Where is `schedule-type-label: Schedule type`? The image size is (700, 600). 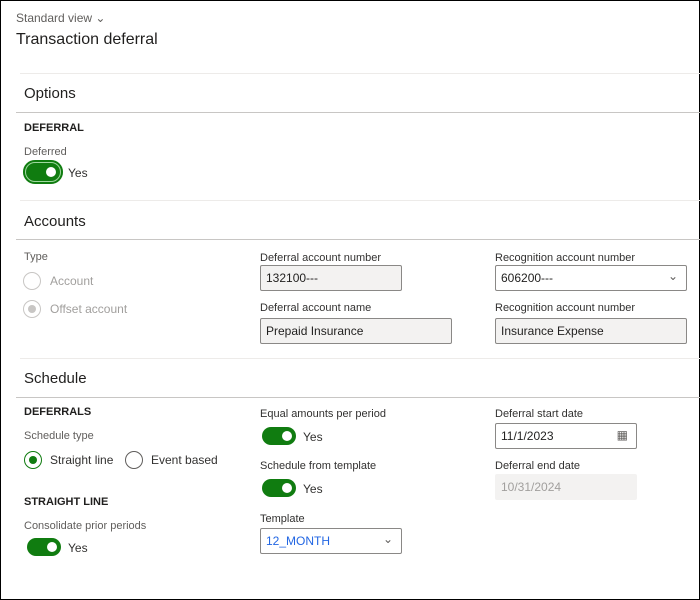 schedule-type-label: Schedule type is located at coordinates (59, 436).